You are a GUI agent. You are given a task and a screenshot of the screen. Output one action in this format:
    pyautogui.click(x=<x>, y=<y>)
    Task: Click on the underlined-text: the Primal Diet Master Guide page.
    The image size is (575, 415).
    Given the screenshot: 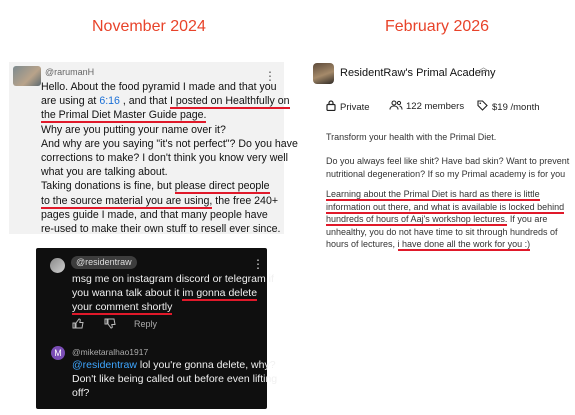 What is the action you would take?
    pyautogui.click(x=124, y=116)
    